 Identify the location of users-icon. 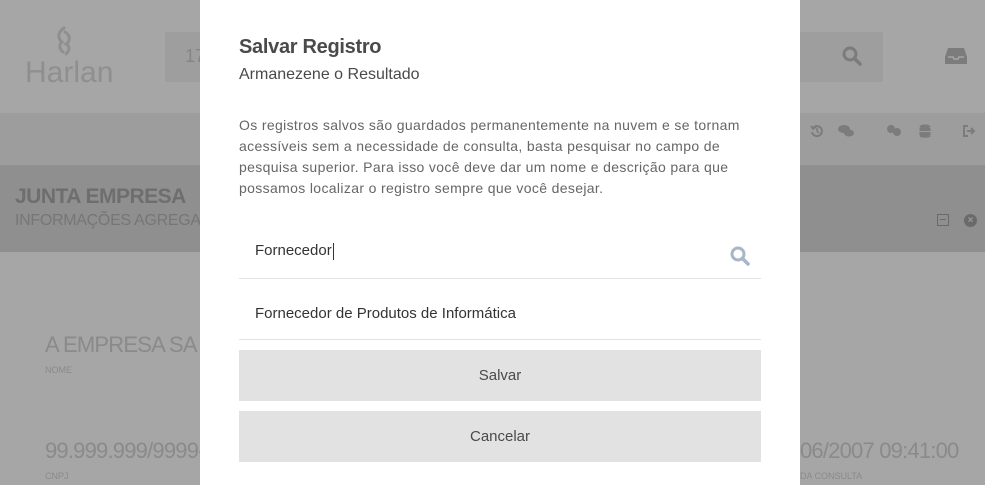
(894, 131).